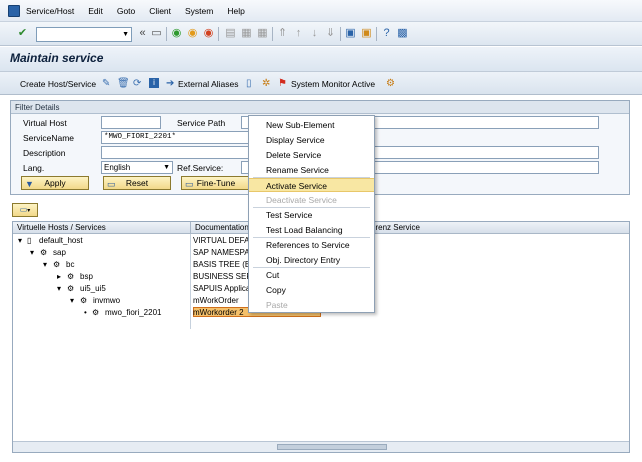 Image resolution: width=642 pixels, height=462 pixels. Describe the element at coordinates (311, 230) in the screenshot. I see `menu-test-load-balancing: Test Load Balancing` at that location.